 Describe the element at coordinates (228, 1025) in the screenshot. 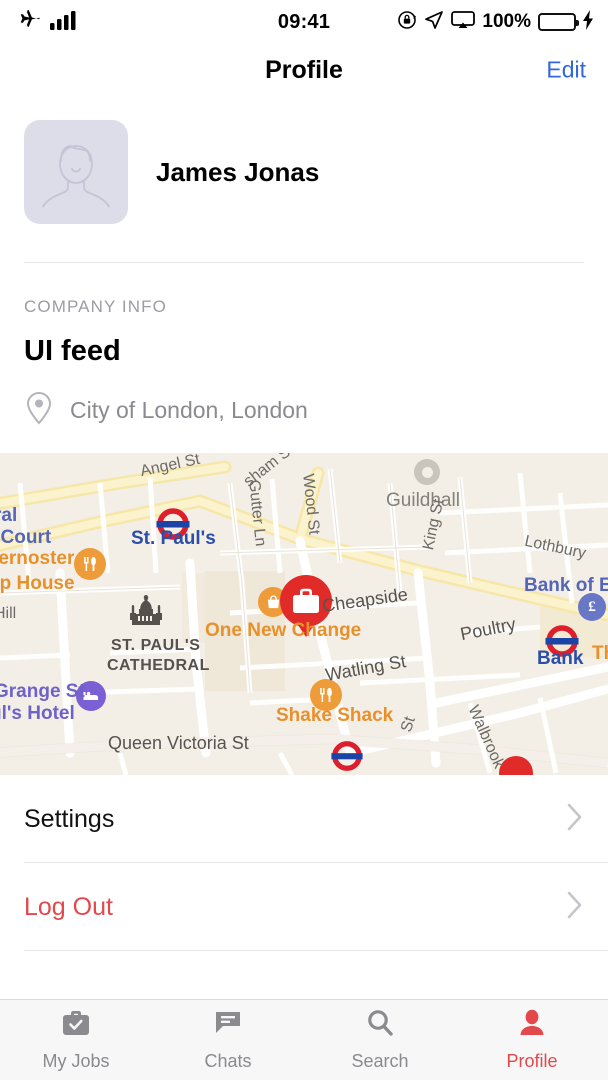

I see `chat-bubble-icon` at that location.